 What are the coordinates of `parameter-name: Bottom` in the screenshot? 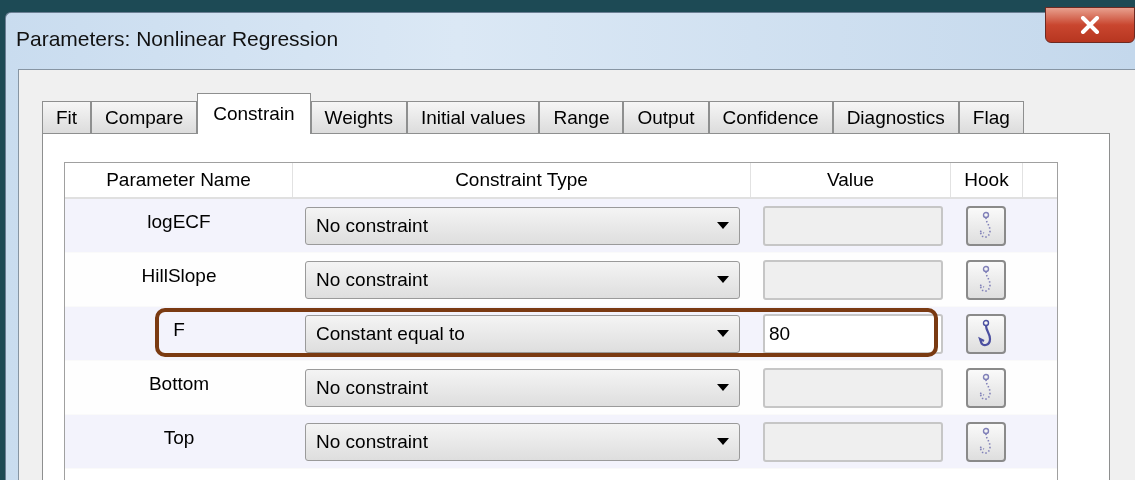 It's located at (179, 384).